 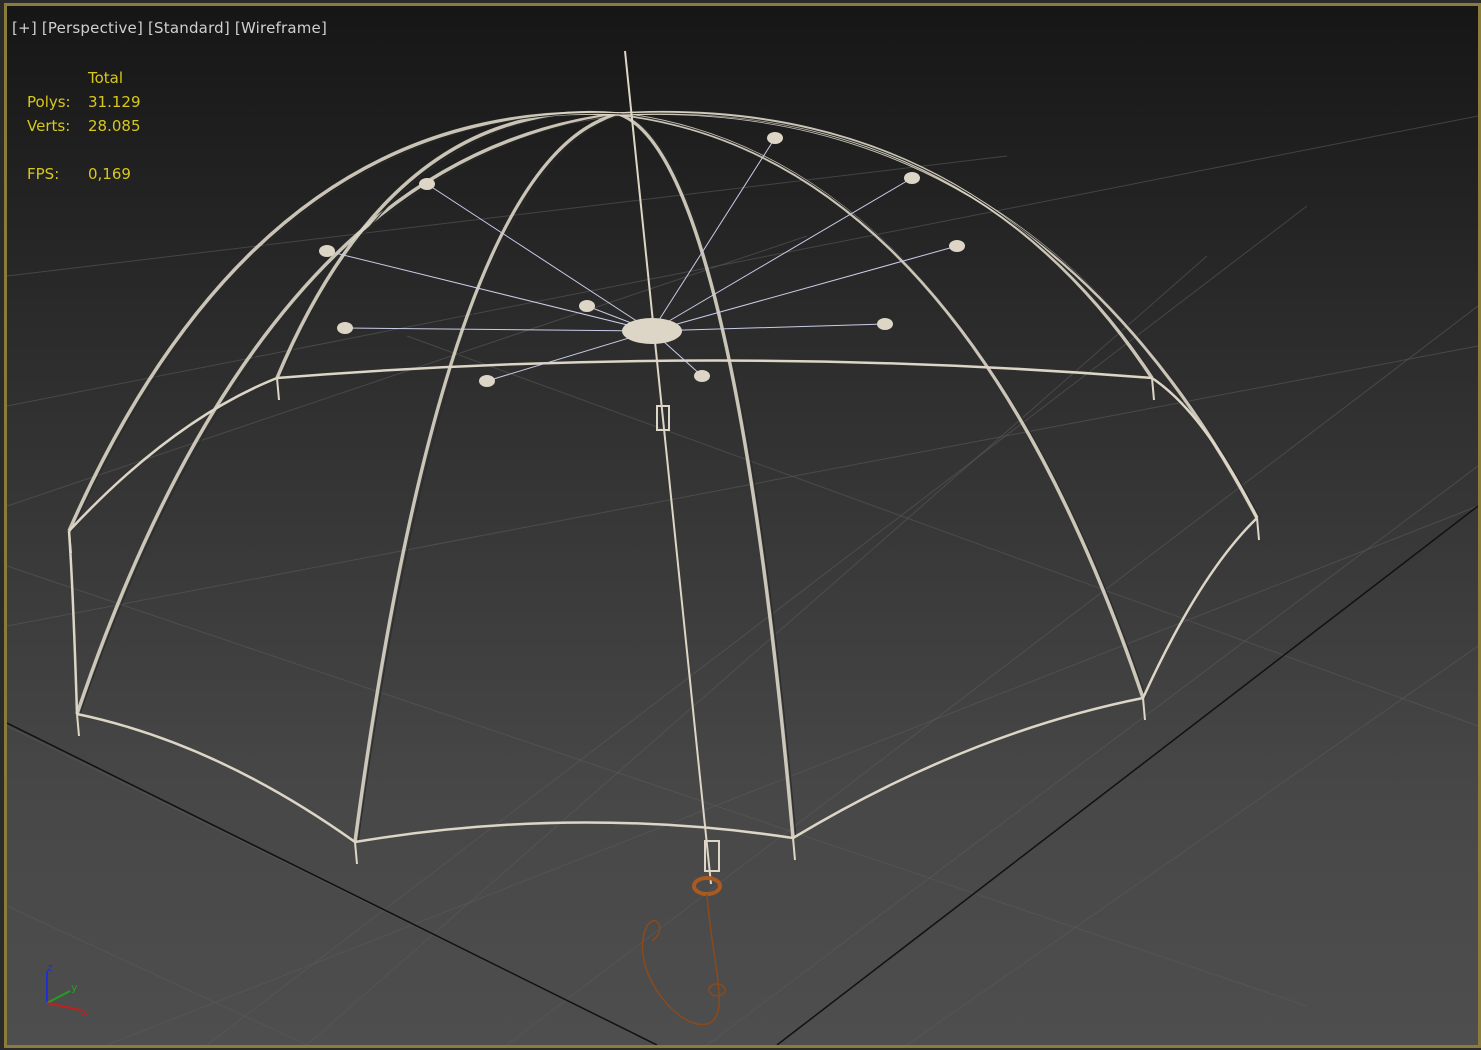 I want to click on ground-plane-edge, so click(x=332, y=883).